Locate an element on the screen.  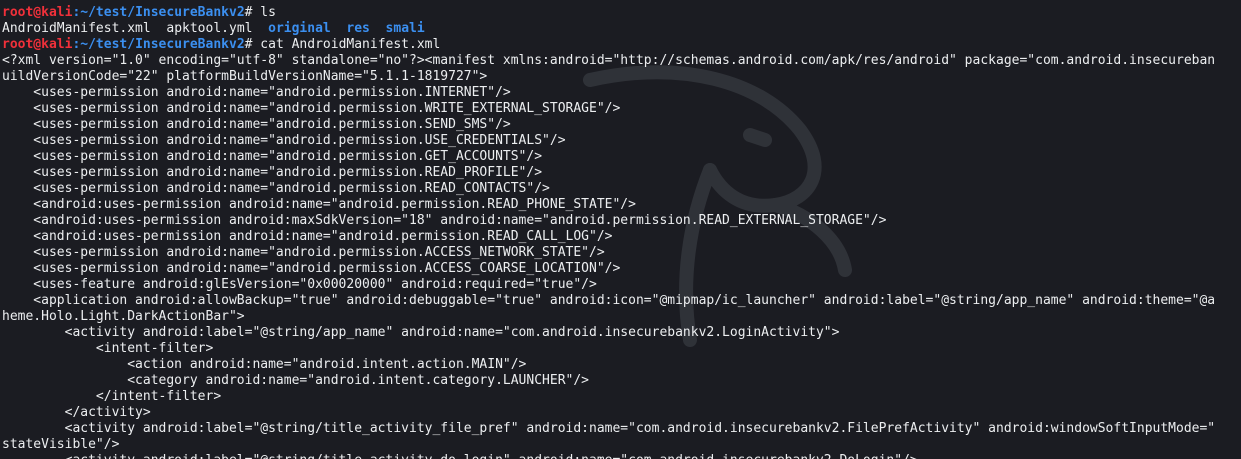
output-line: stateVisible"/> is located at coordinates (61, 444).